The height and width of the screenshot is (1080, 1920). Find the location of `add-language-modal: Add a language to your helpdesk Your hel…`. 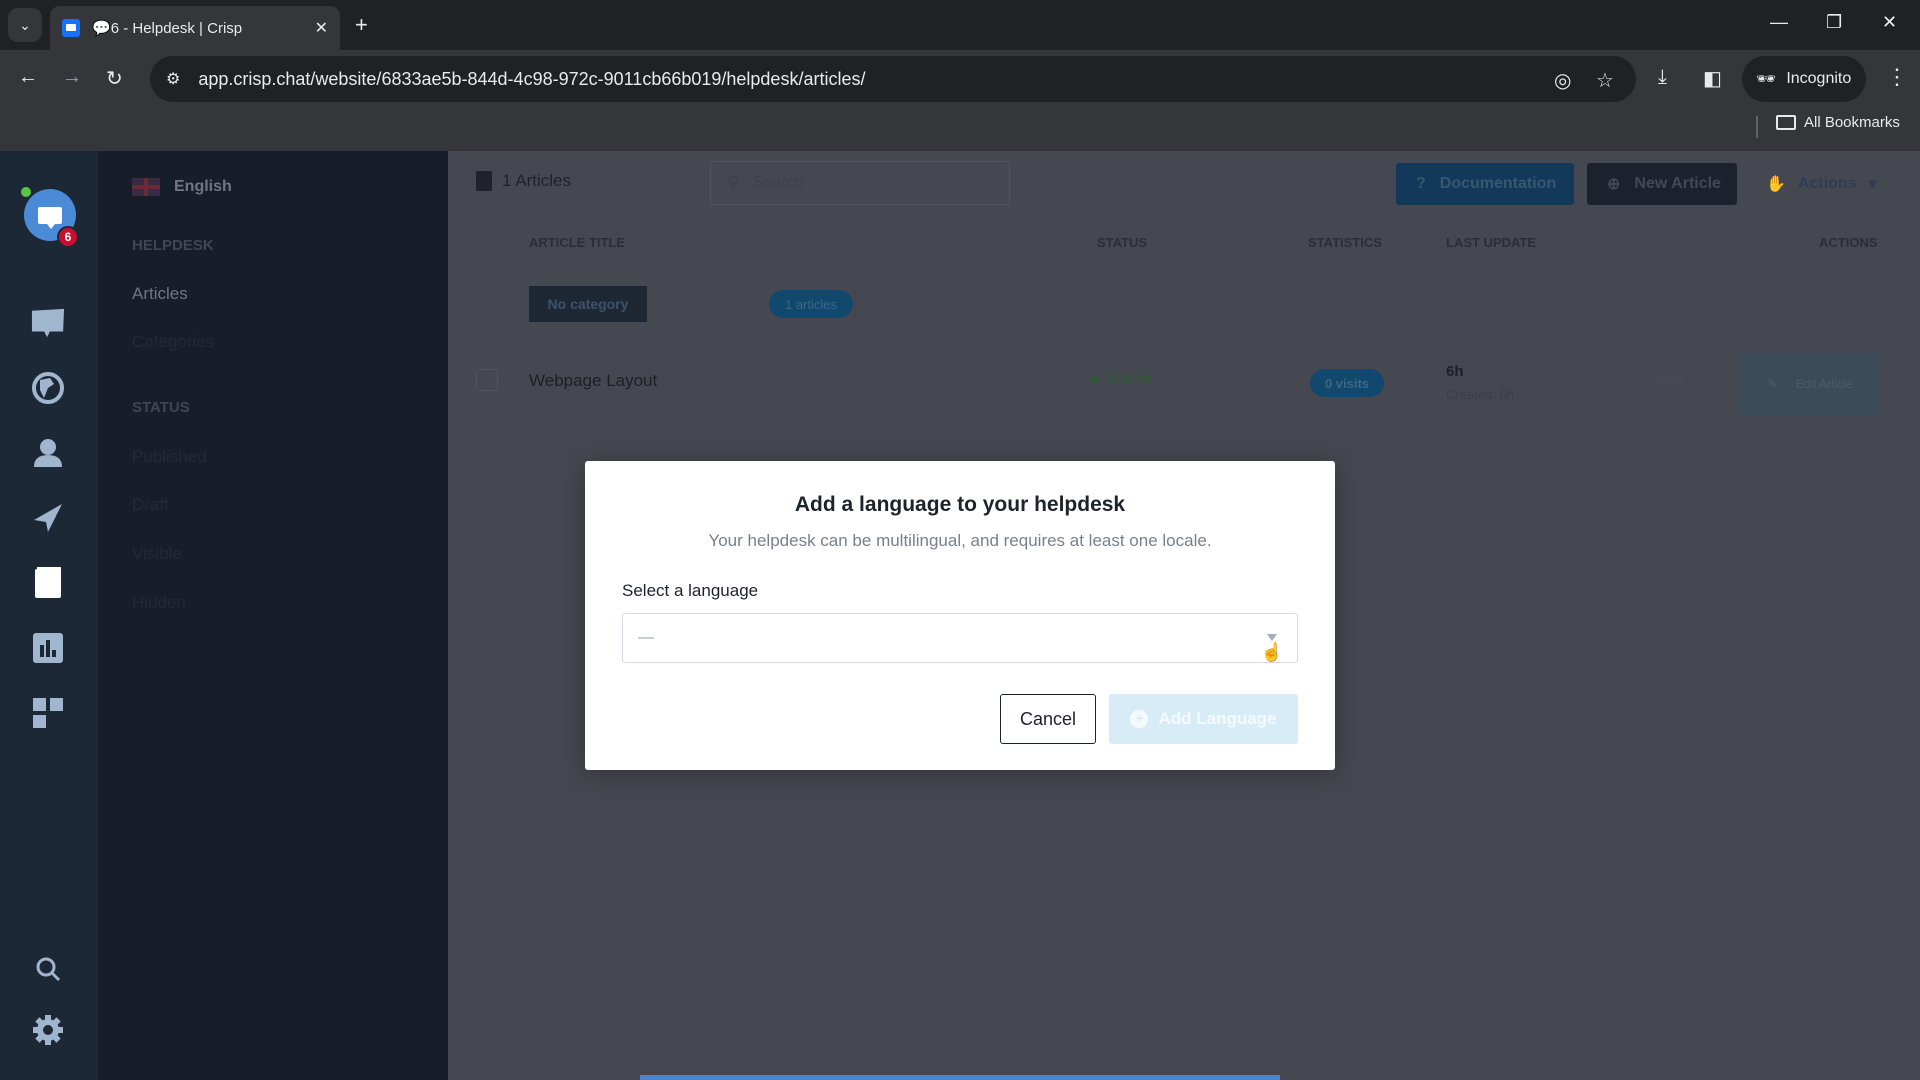

add-language-modal: Add a language to your helpdesk Your hel… is located at coordinates (960, 615).